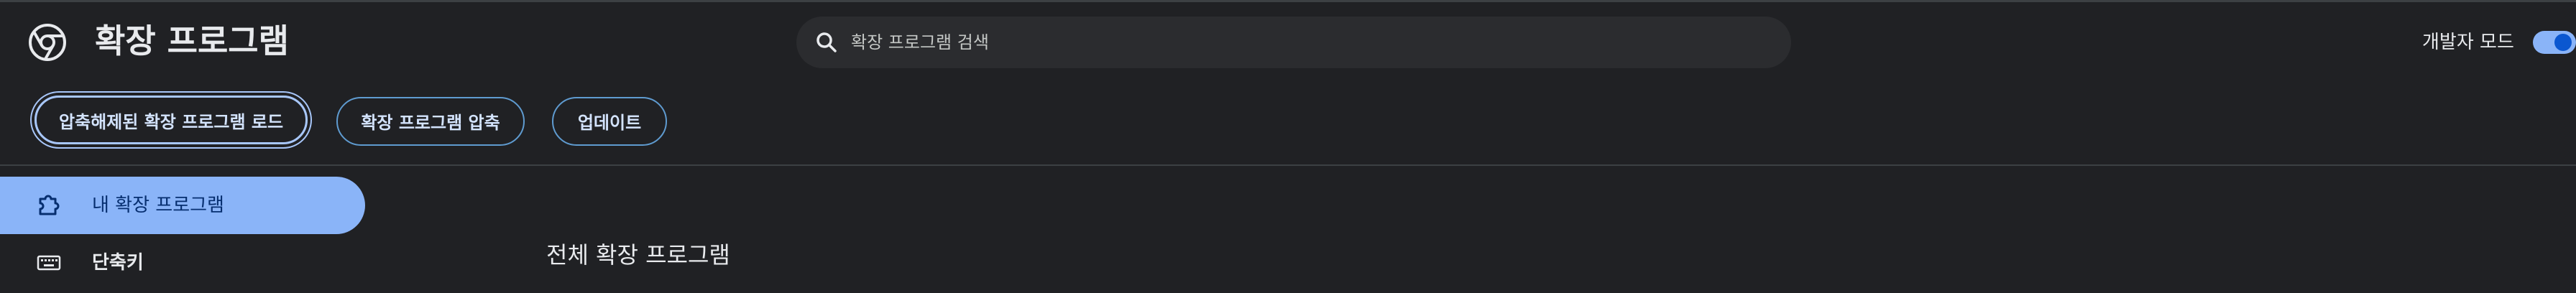 The width and height of the screenshot is (2576, 293). What do you see at coordinates (2468, 43) in the screenshot?
I see `dev-mode-label: 개발자 모드` at bounding box center [2468, 43].